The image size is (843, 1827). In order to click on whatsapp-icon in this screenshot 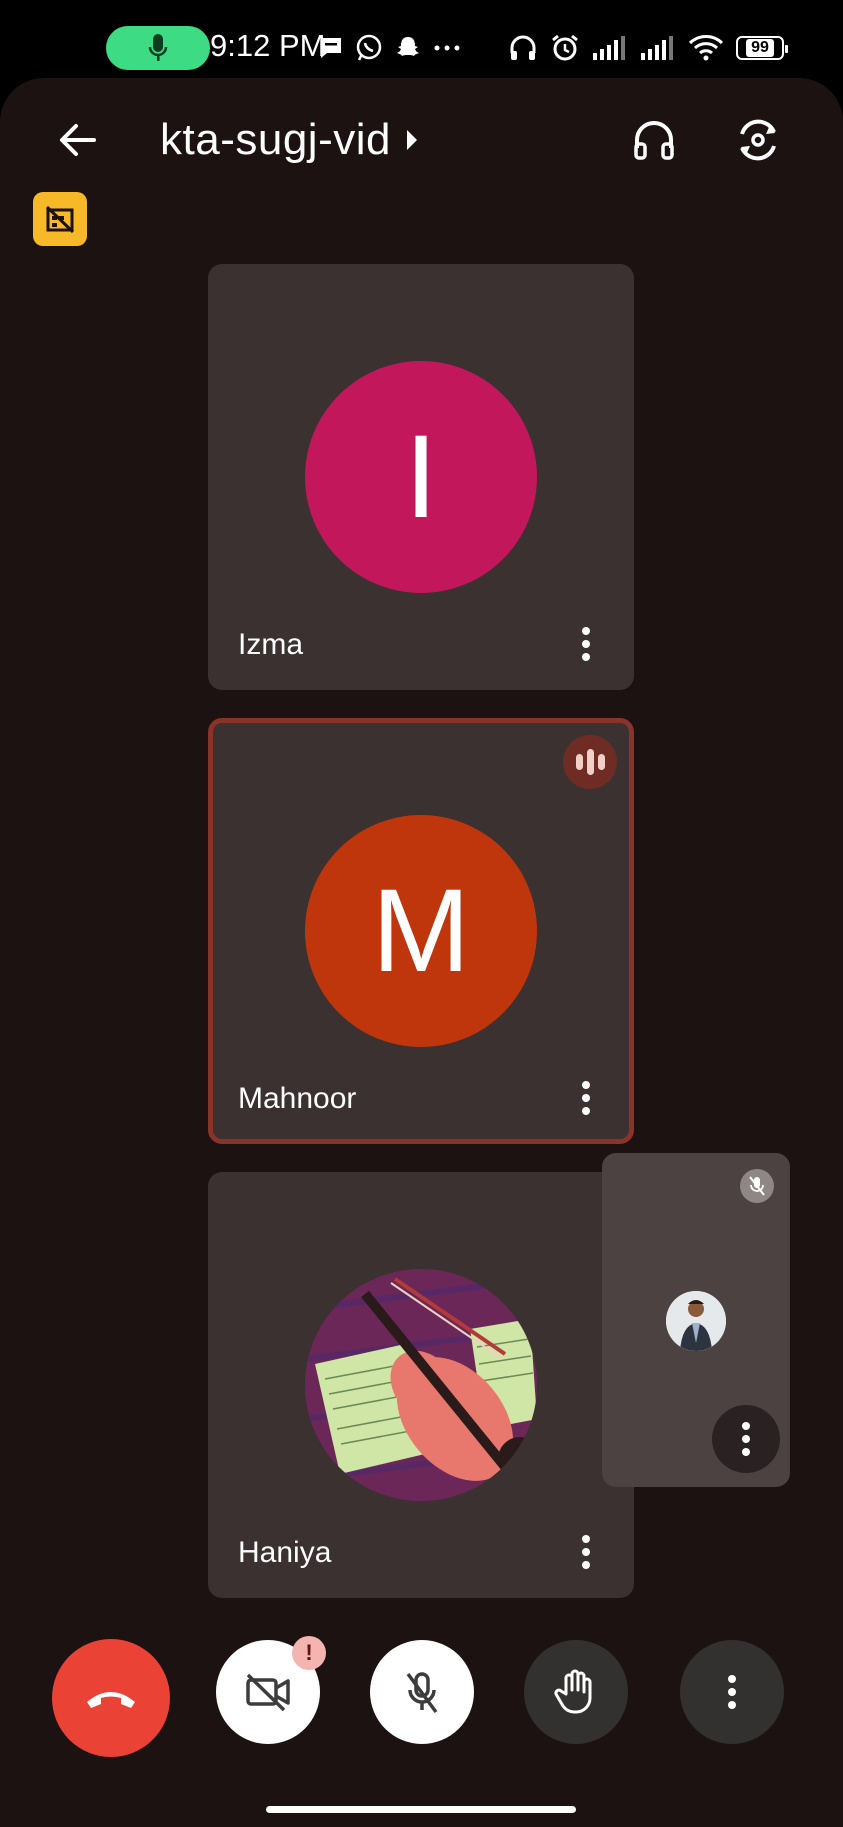, I will do `click(369, 47)`.